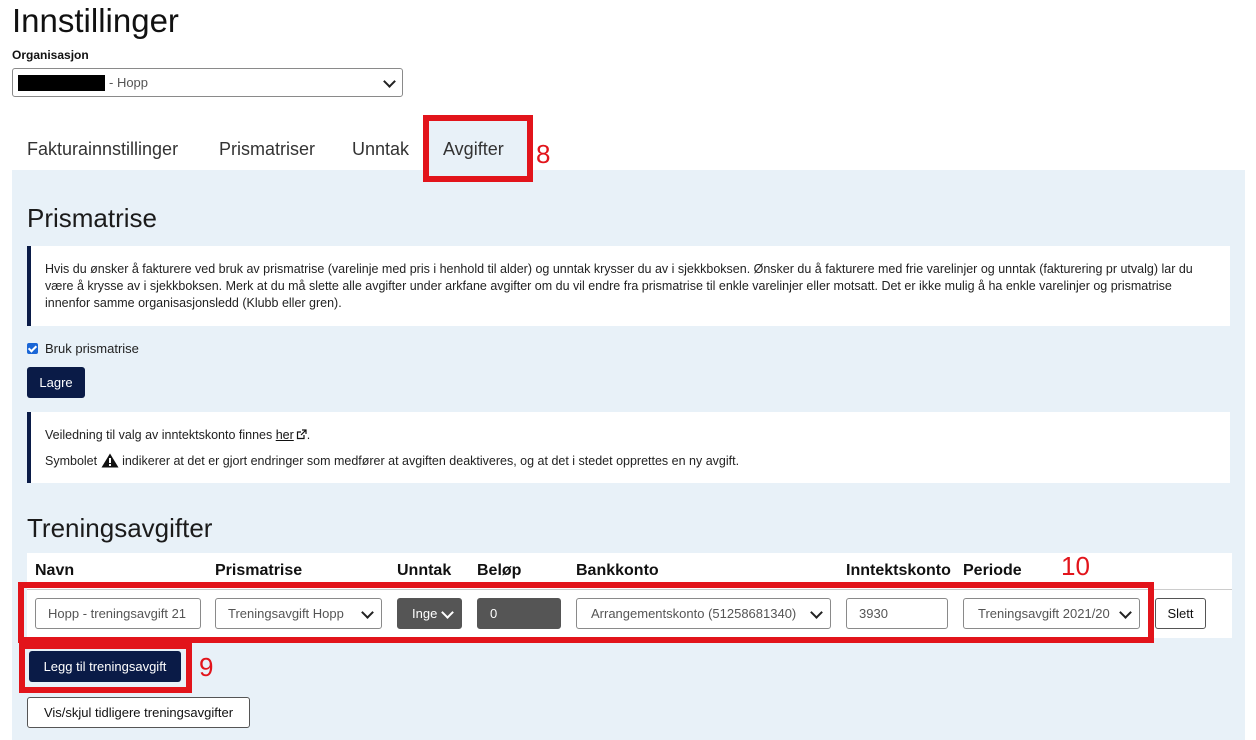 The width and height of the screenshot is (1256, 740). Describe the element at coordinates (285, 435) in the screenshot. I see `guide-link: her` at that location.